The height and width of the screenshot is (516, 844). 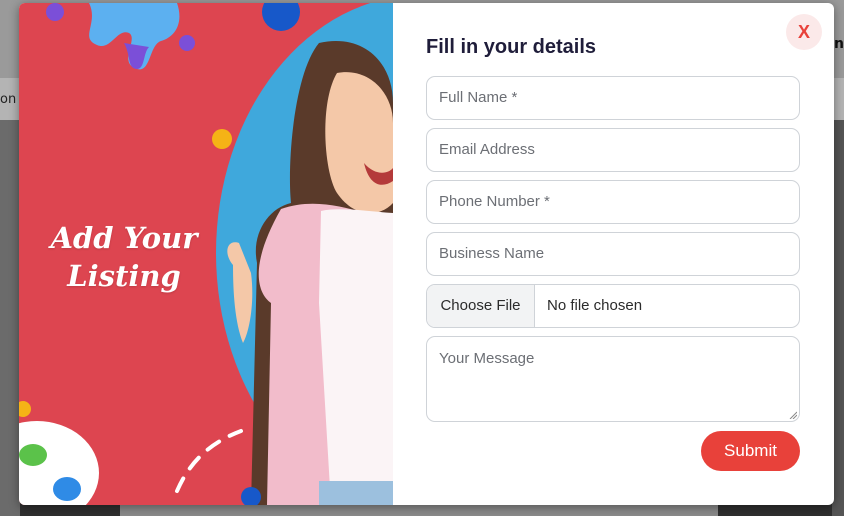 What do you see at coordinates (613, 379) in the screenshot?
I see `message-textarea: Your Message` at bounding box center [613, 379].